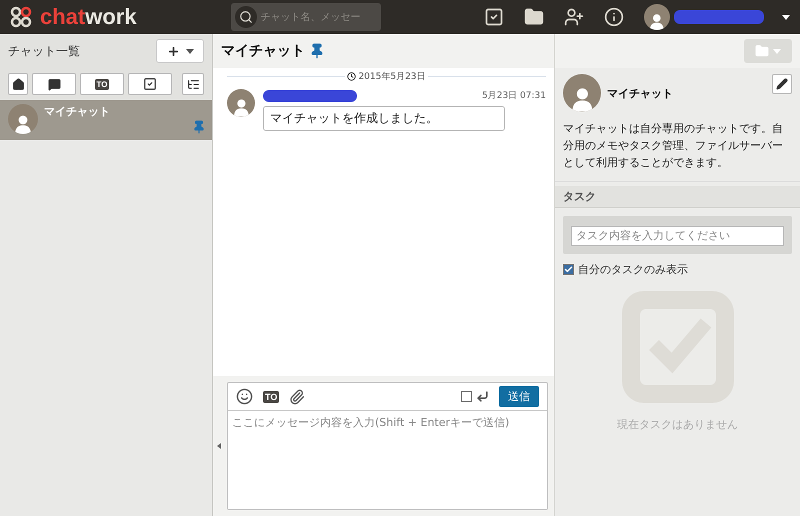  What do you see at coordinates (351, 76) in the screenshot?
I see `clock-icon` at bounding box center [351, 76].